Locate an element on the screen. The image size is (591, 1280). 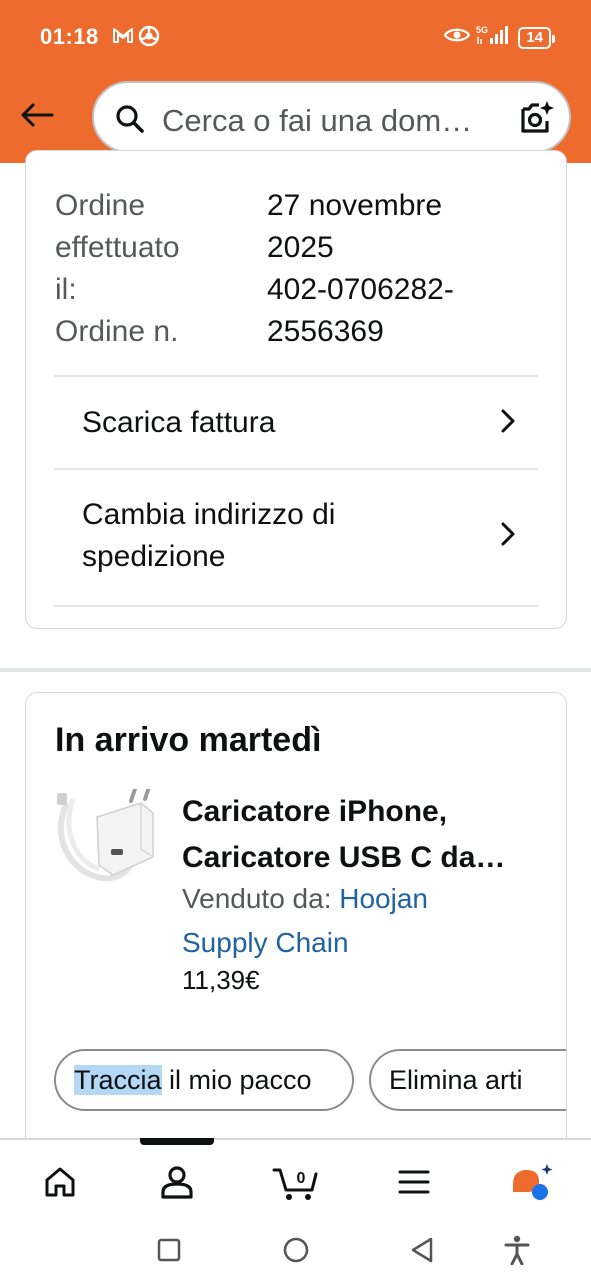
download-invoice-label: Scarica fattura is located at coordinates (179, 422).